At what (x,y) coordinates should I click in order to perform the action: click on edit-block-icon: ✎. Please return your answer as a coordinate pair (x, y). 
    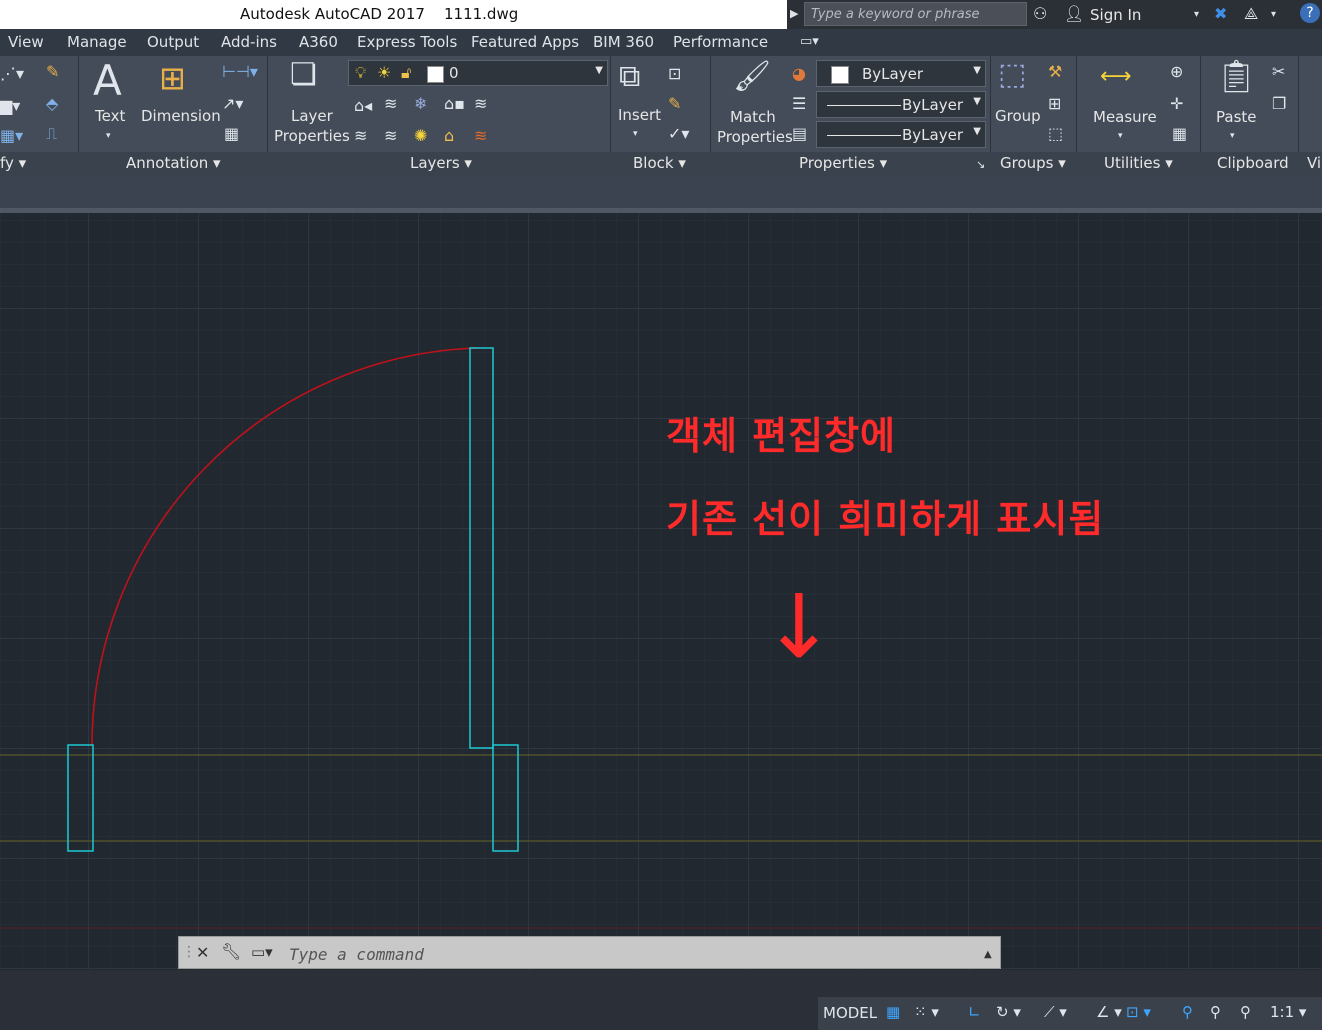
    Looking at the image, I should click on (674, 104).